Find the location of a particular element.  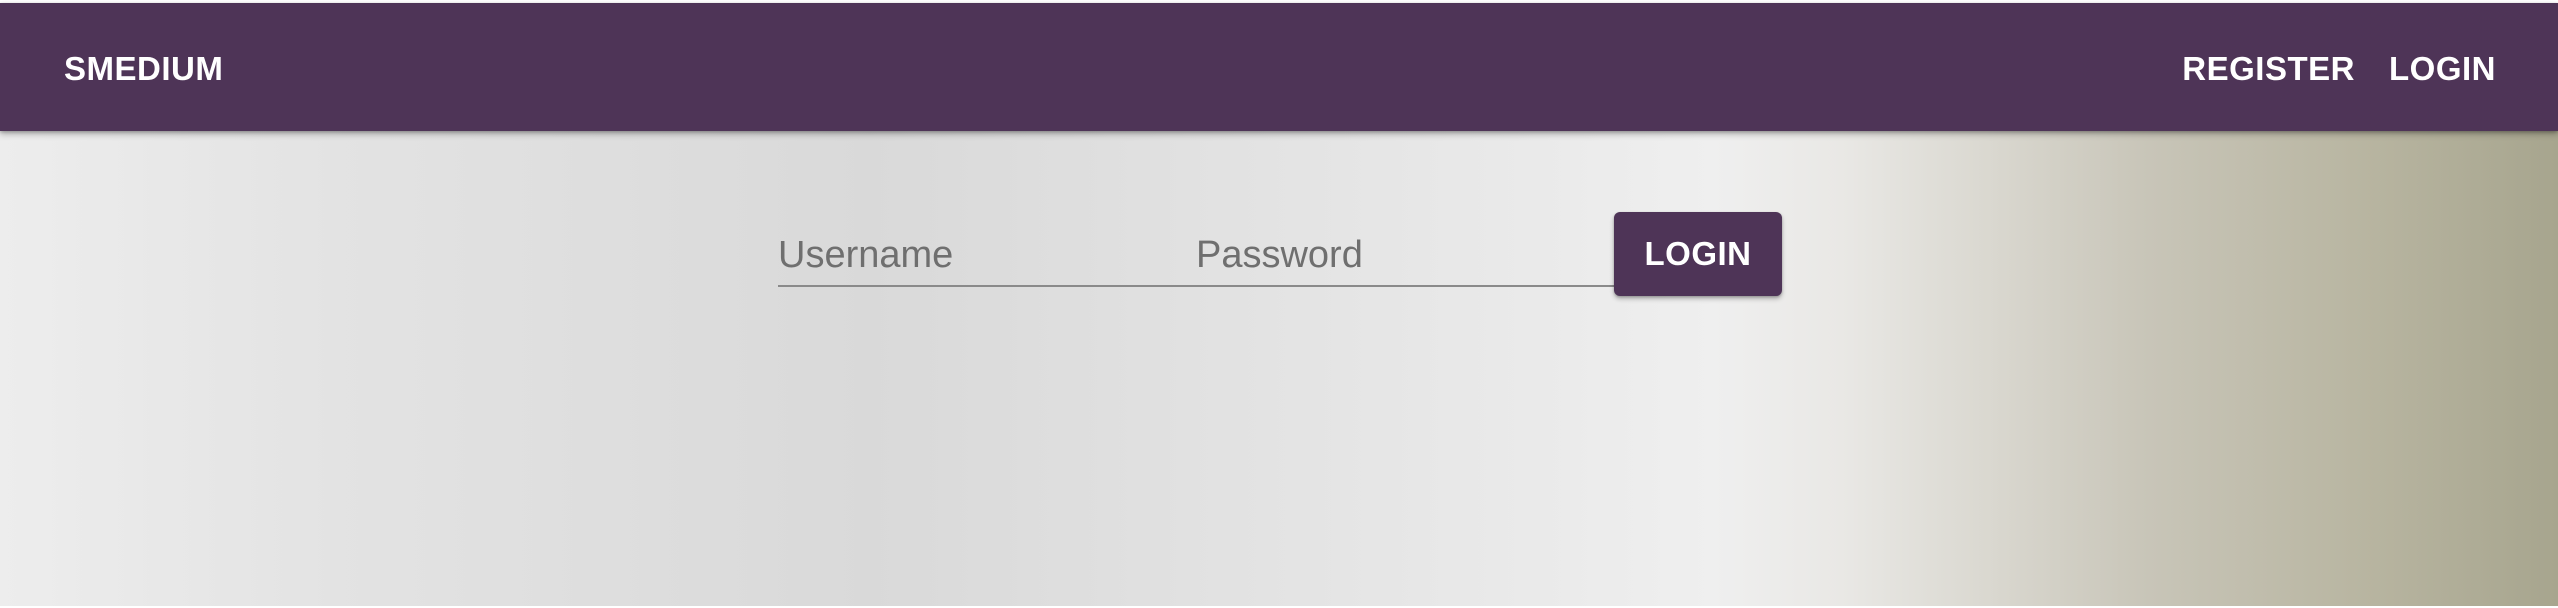

register-link: REGISTER is located at coordinates (2268, 69).